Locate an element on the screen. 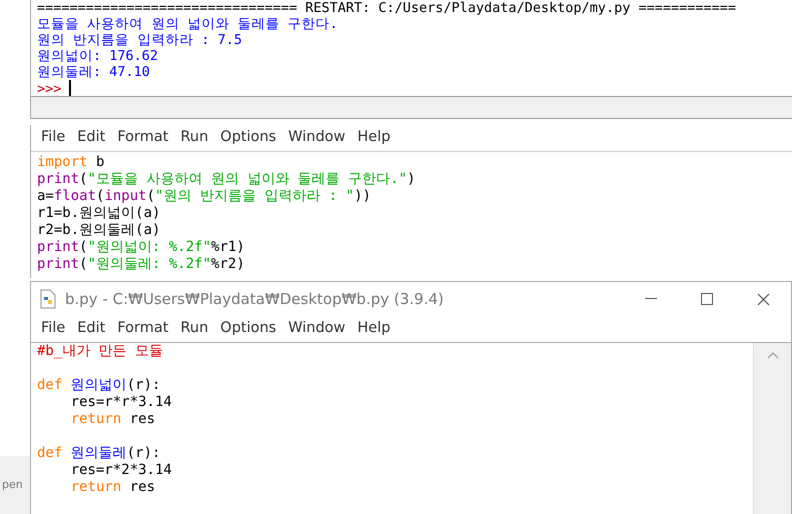  code-line: r2=b.원의둘레(a) is located at coordinates (98, 230).